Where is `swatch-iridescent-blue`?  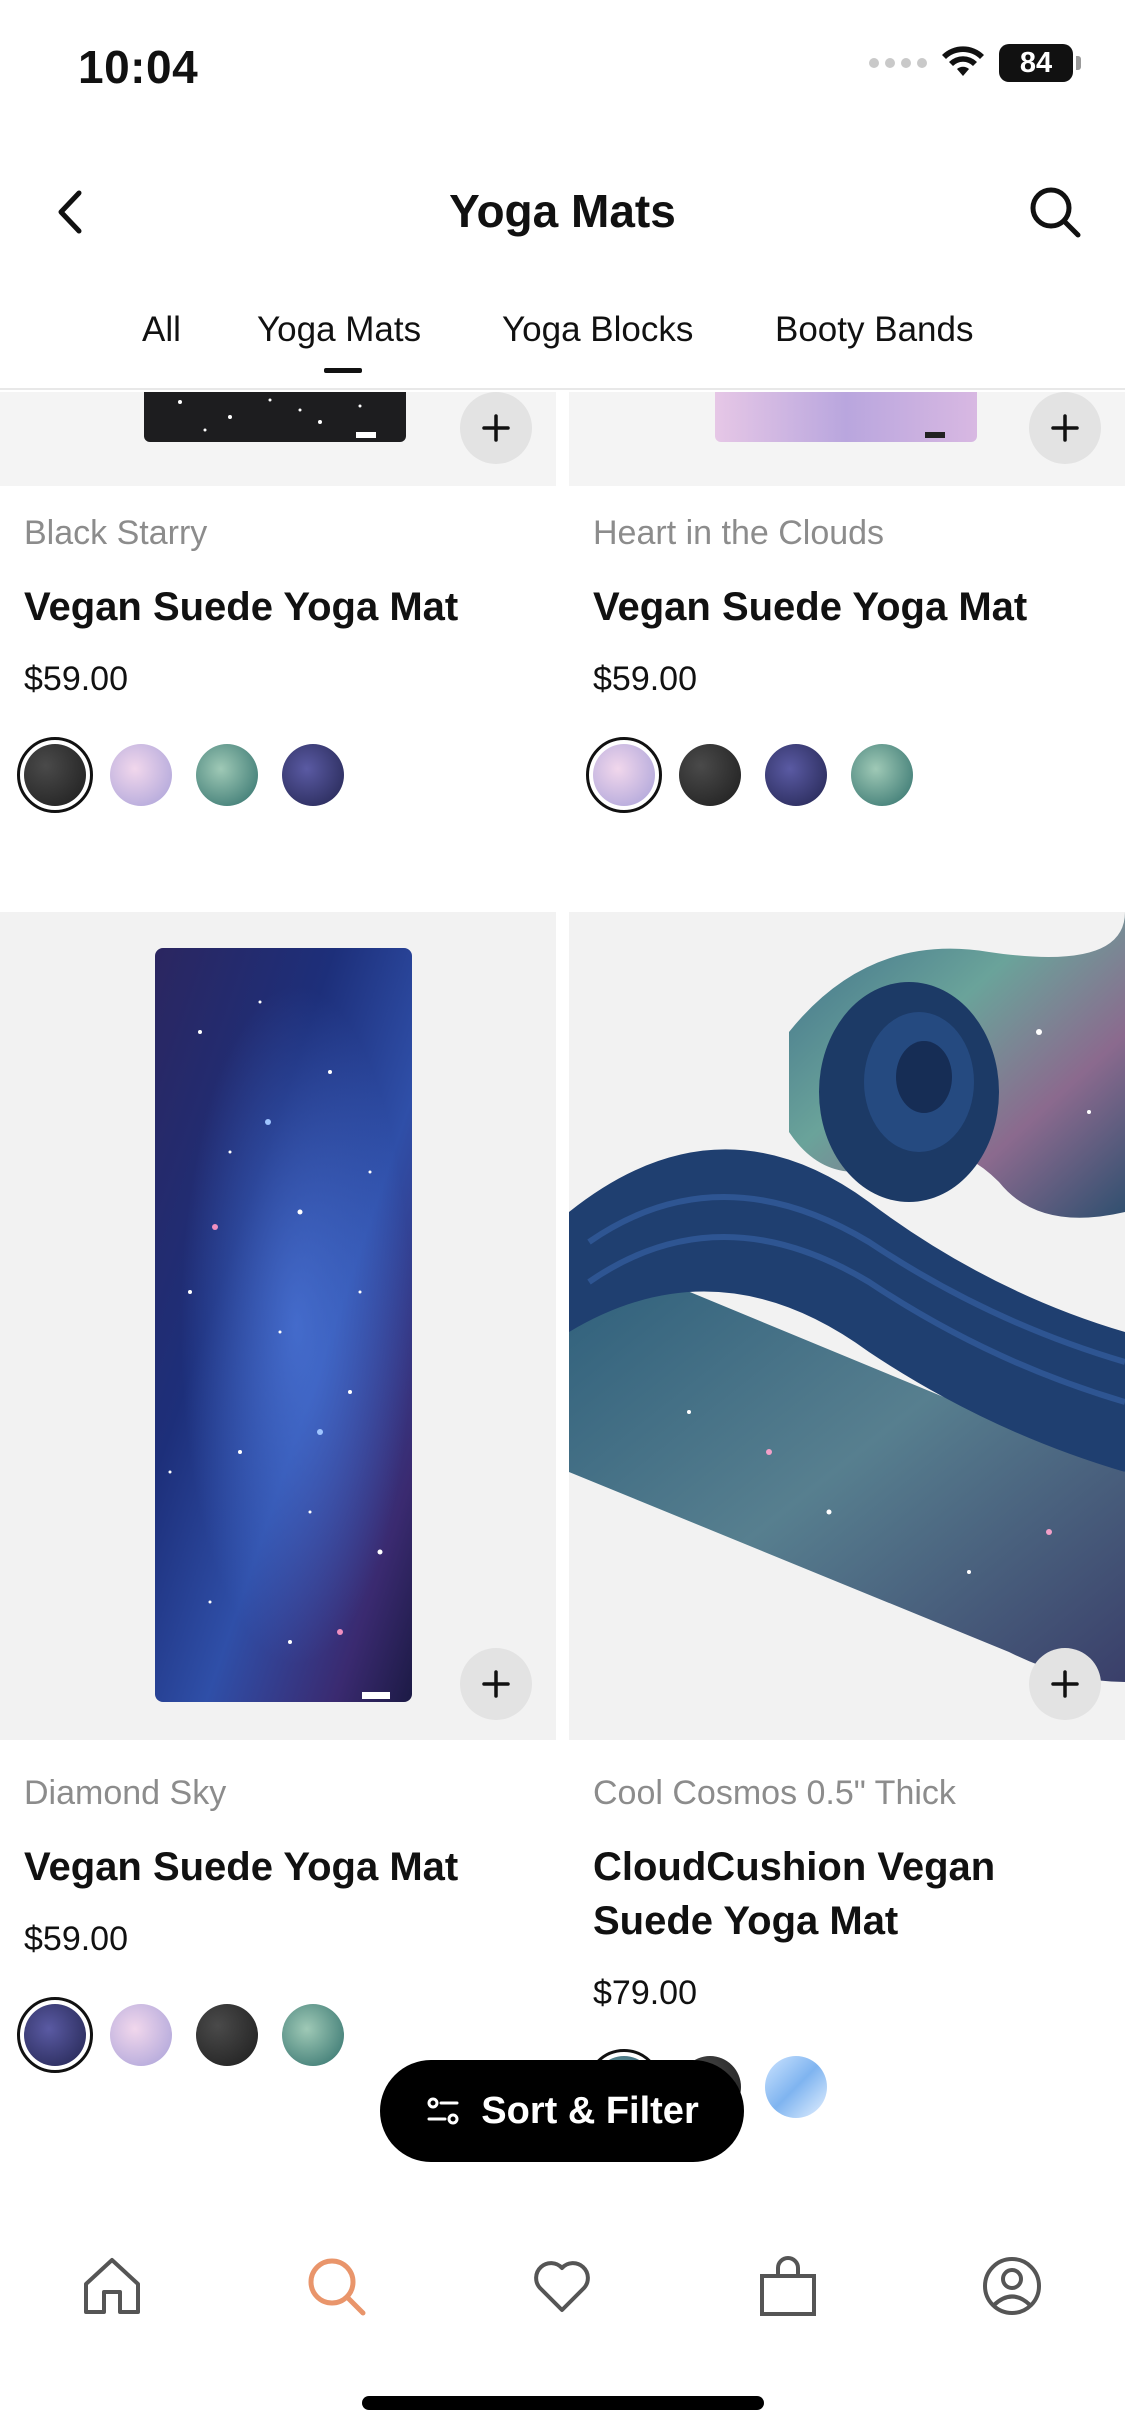 swatch-iridescent-blue is located at coordinates (796, 2087).